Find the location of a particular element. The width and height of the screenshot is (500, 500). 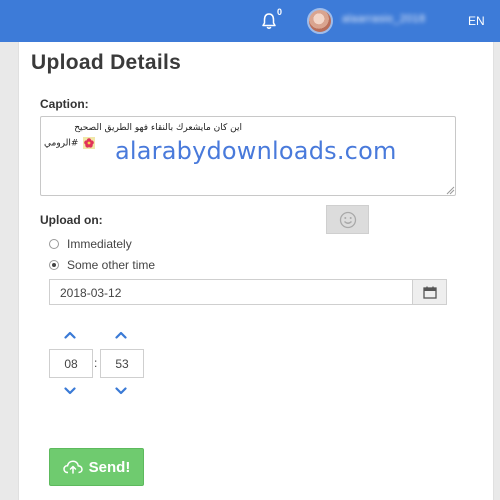

caption-text-line-2: الرومي# is located at coordinates (70, 143).